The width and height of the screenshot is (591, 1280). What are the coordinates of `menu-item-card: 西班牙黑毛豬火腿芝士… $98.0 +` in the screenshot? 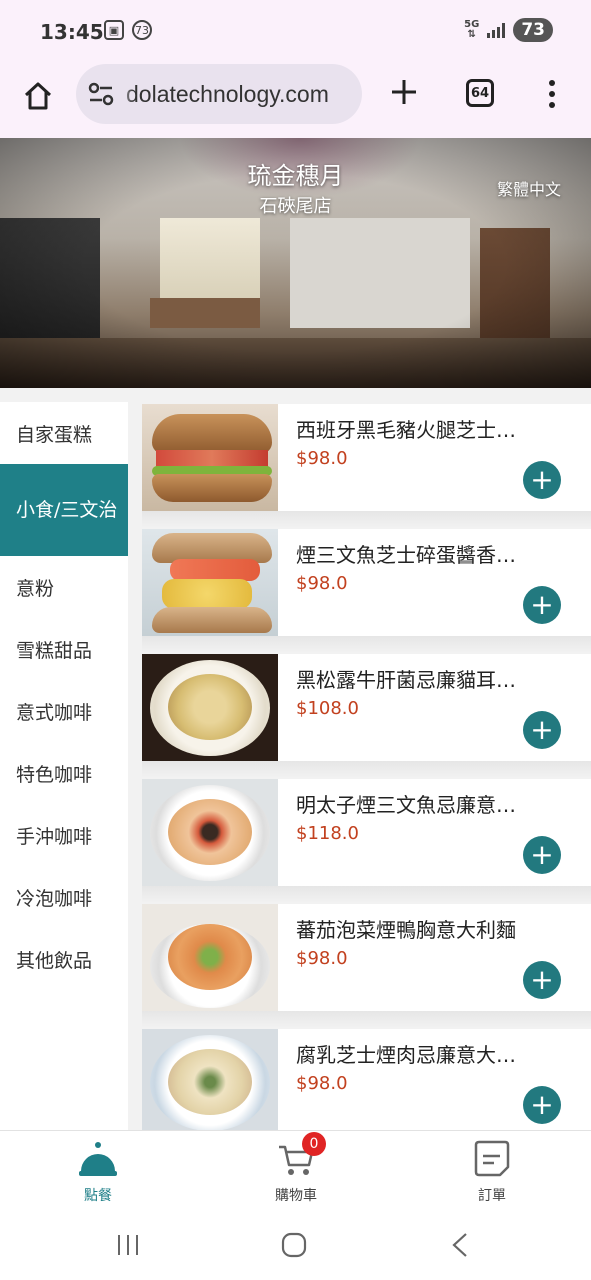 It's located at (366, 466).